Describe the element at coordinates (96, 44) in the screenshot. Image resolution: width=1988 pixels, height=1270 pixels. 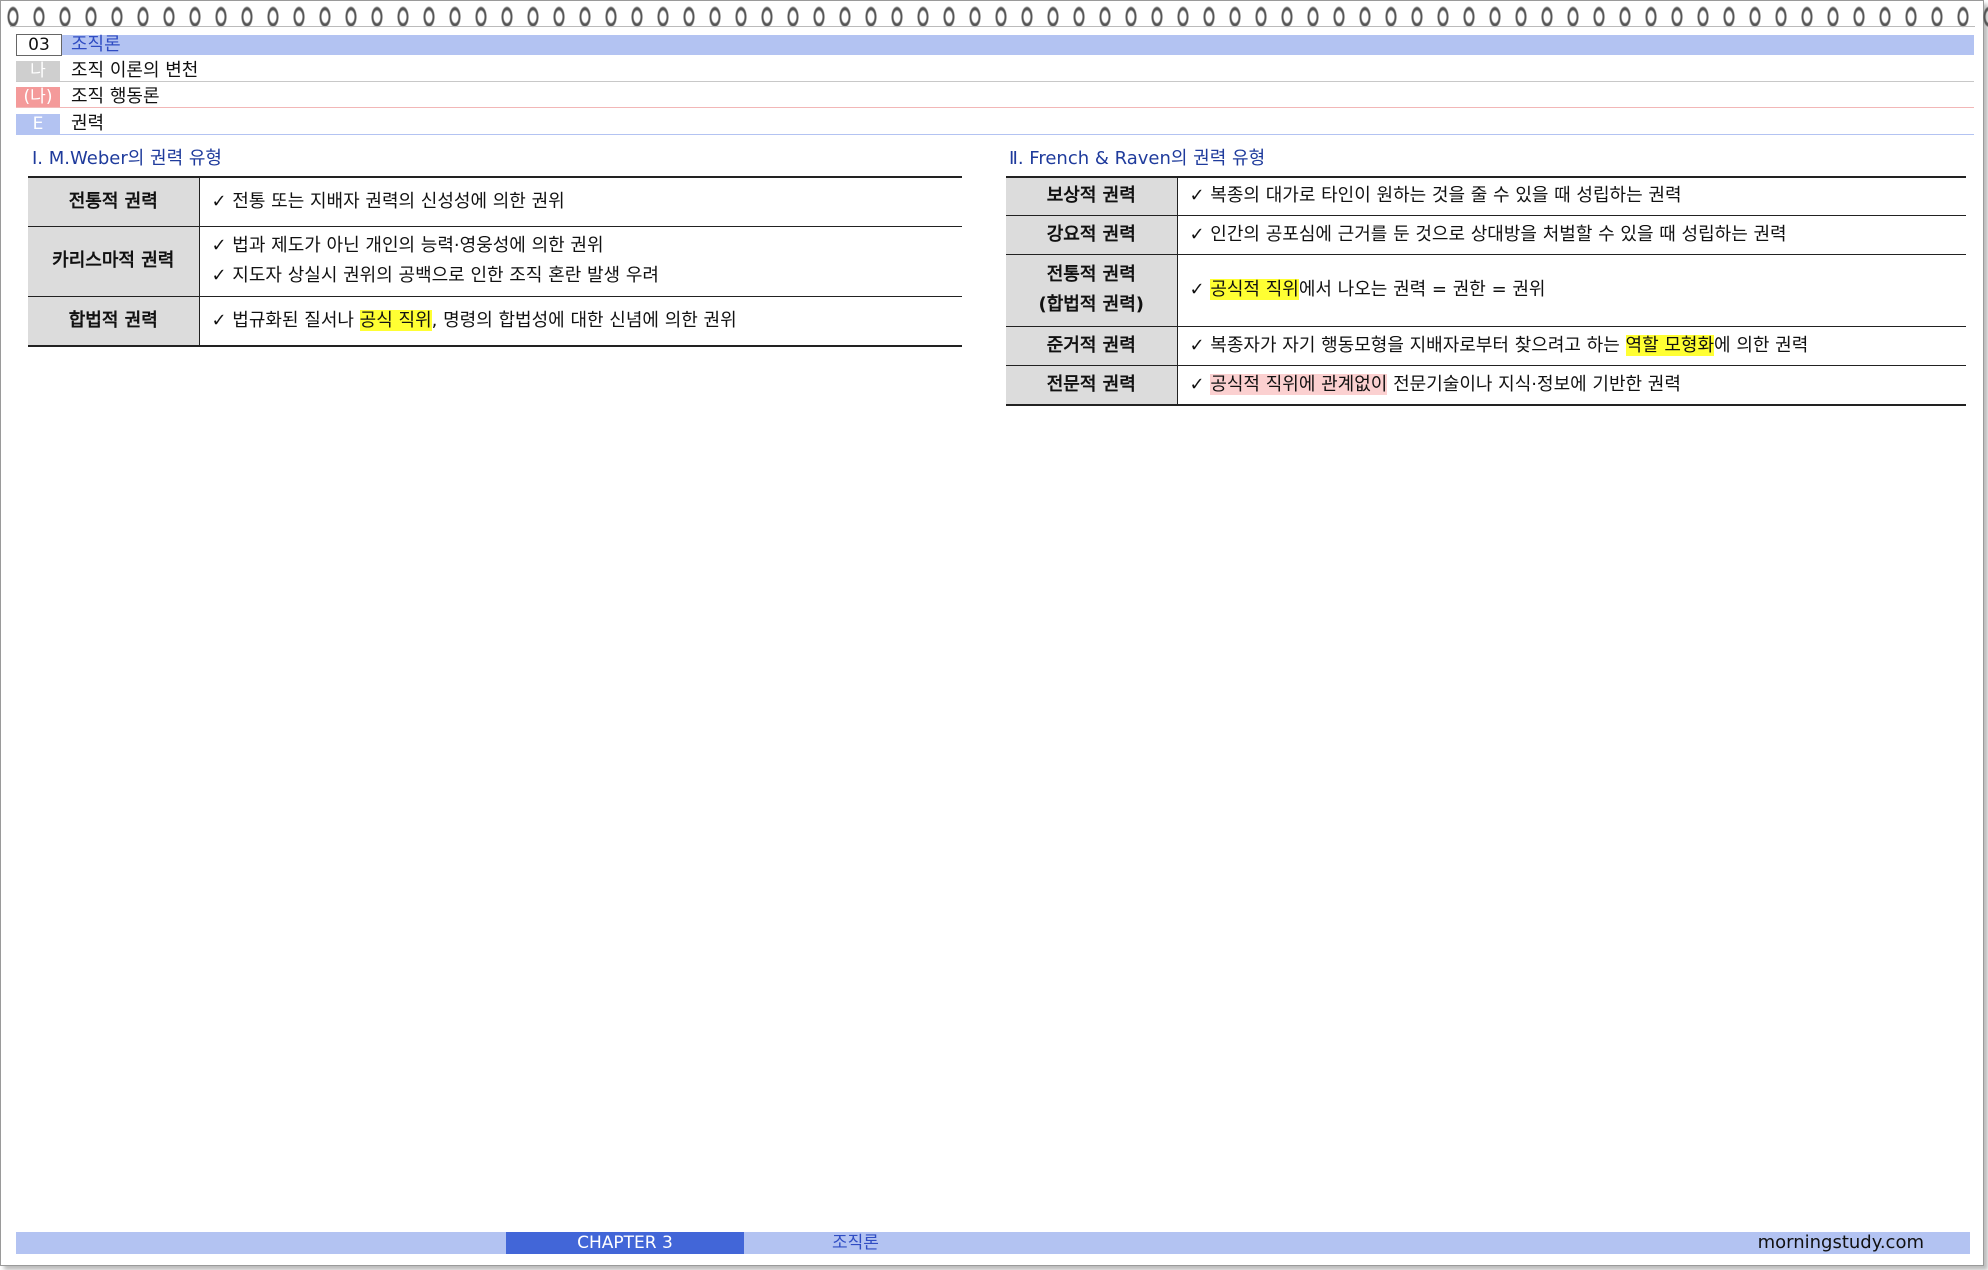
I see `chapter-title: 조직론` at that location.